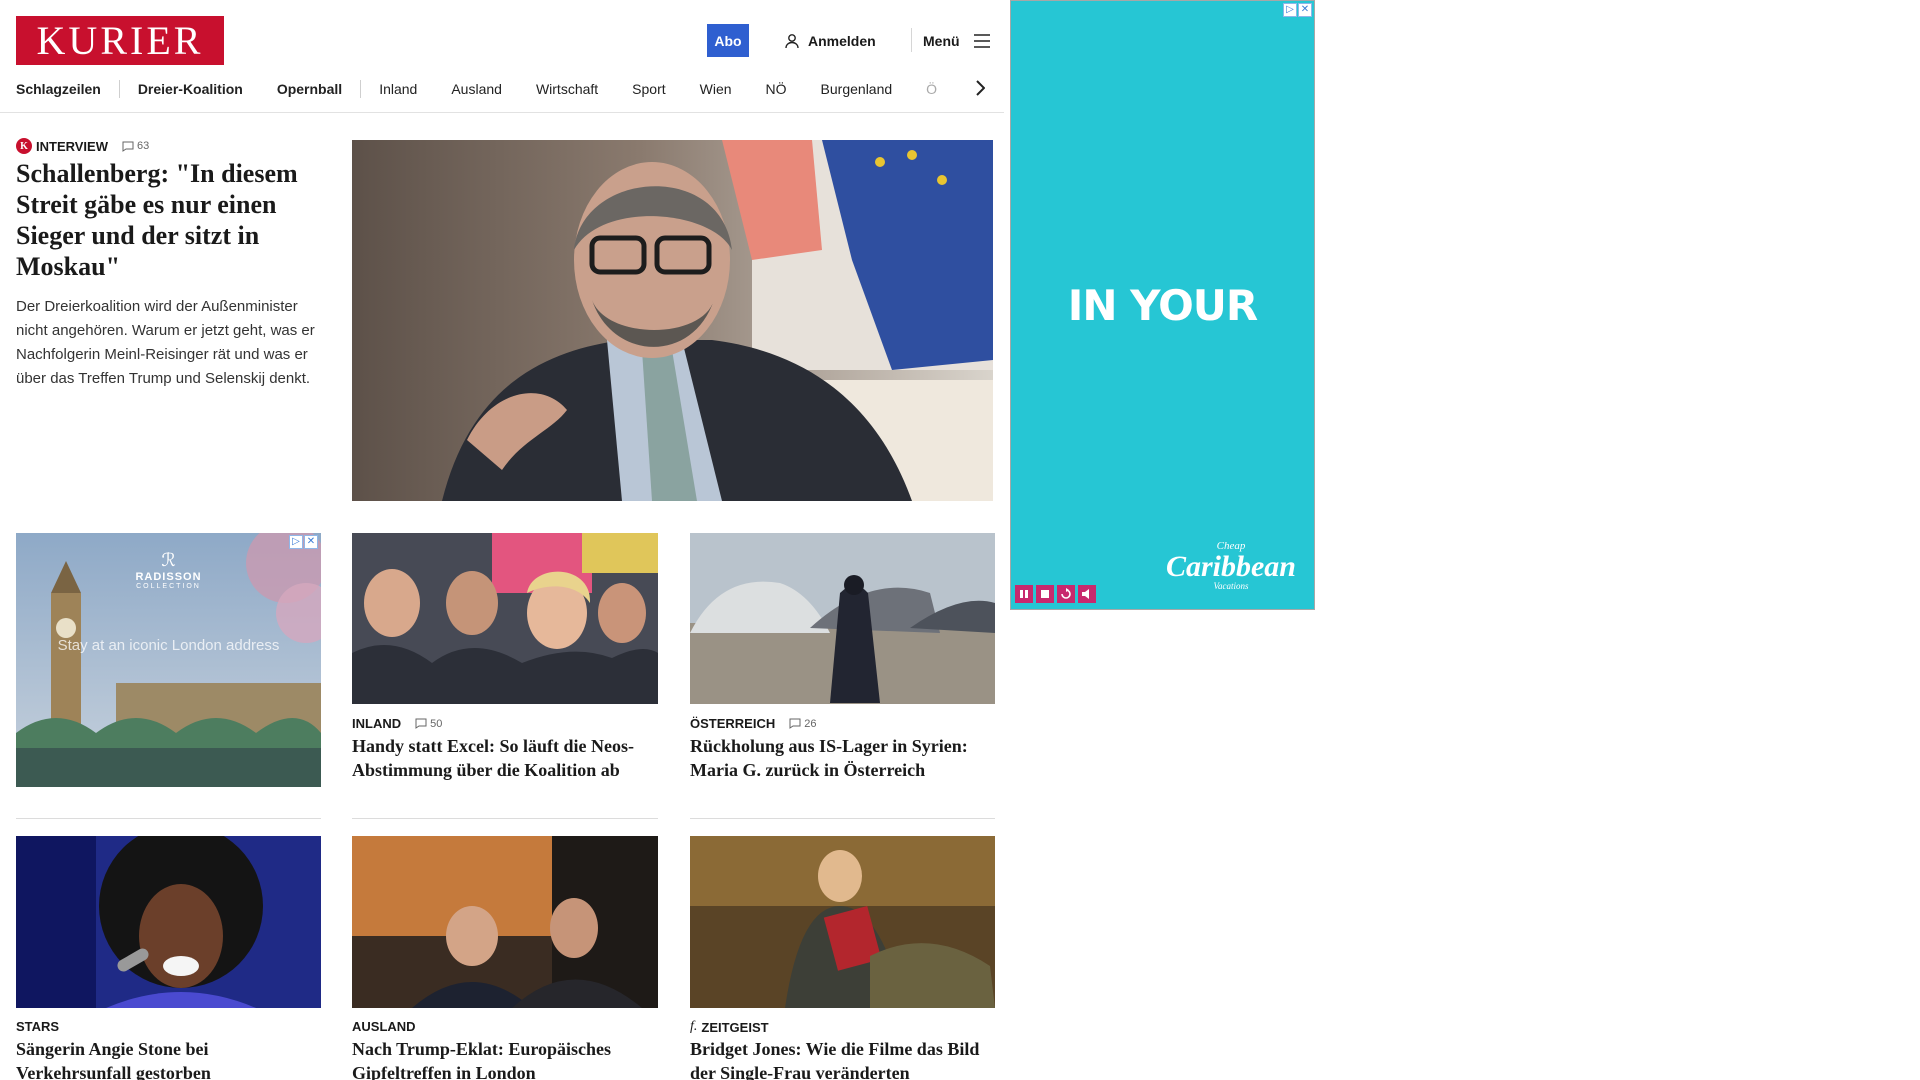  I want to click on kurier-logo: KURIER, so click(120, 40).